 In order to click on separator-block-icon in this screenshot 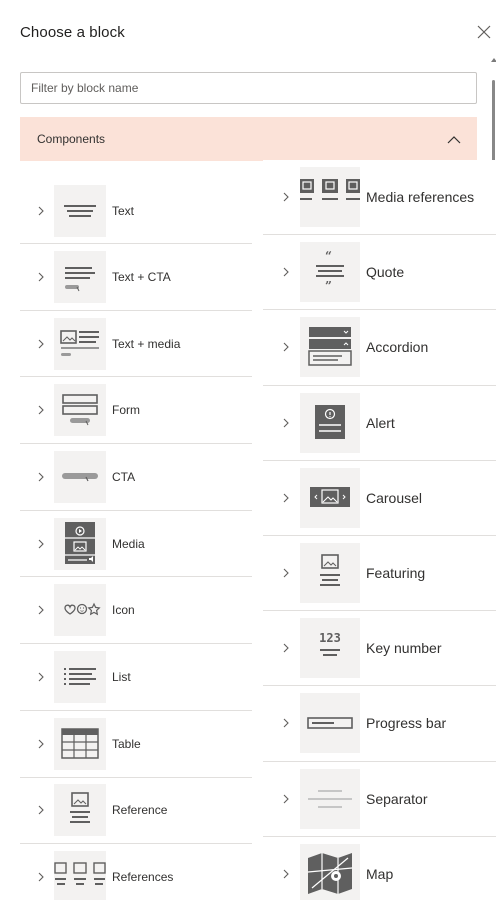, I will do `click(330, 798)`.